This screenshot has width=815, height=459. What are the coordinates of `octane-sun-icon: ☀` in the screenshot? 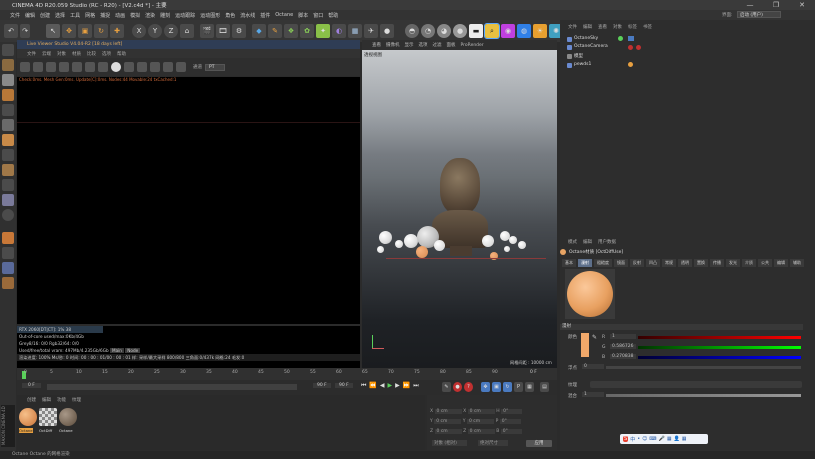 It's located at (540, 31).